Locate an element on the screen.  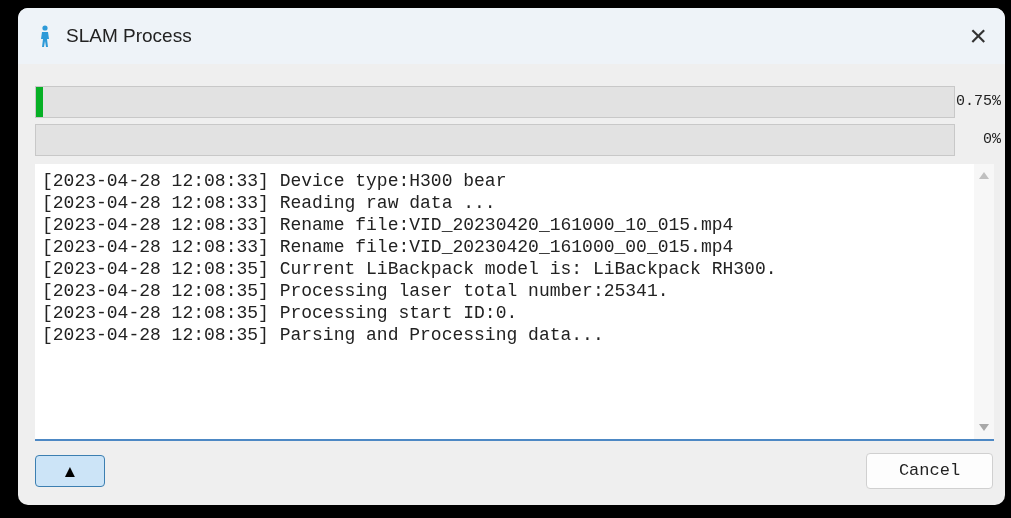
progress-percent: 0% is located at coordinates (992, 139).